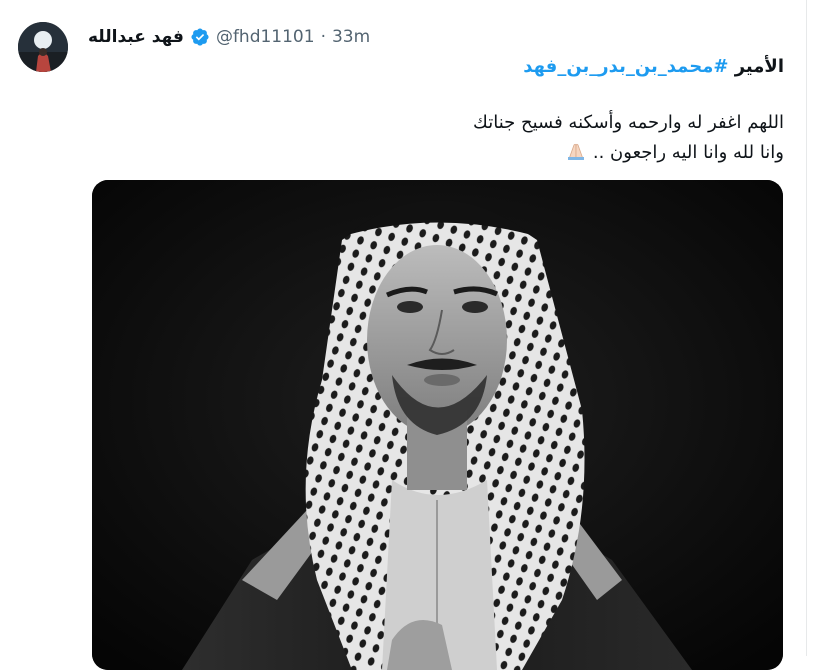 Image resolution: width=819 pixels, height=670 pixels. I want to click on verified-badge-icon, so click(200, 37).